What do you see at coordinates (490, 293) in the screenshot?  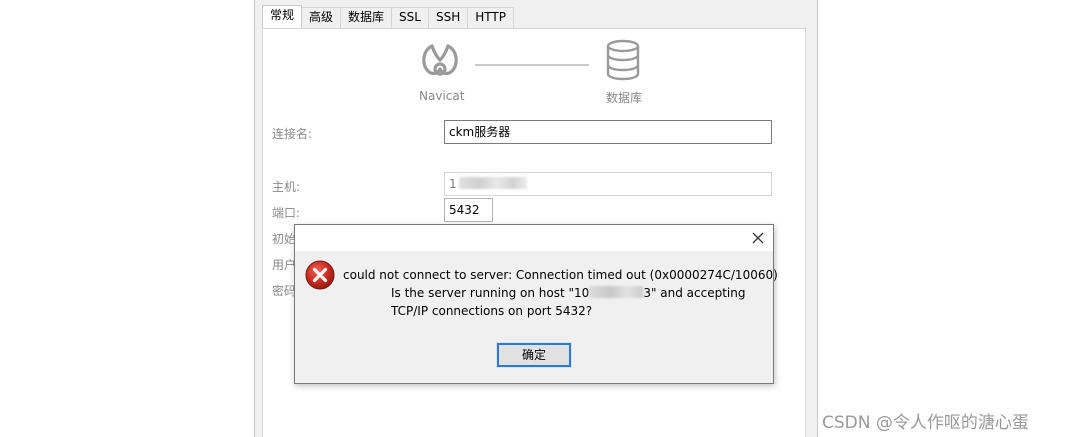 I see `line2-prefix: Is the server running on host "10` at bounding box center [490, 293].